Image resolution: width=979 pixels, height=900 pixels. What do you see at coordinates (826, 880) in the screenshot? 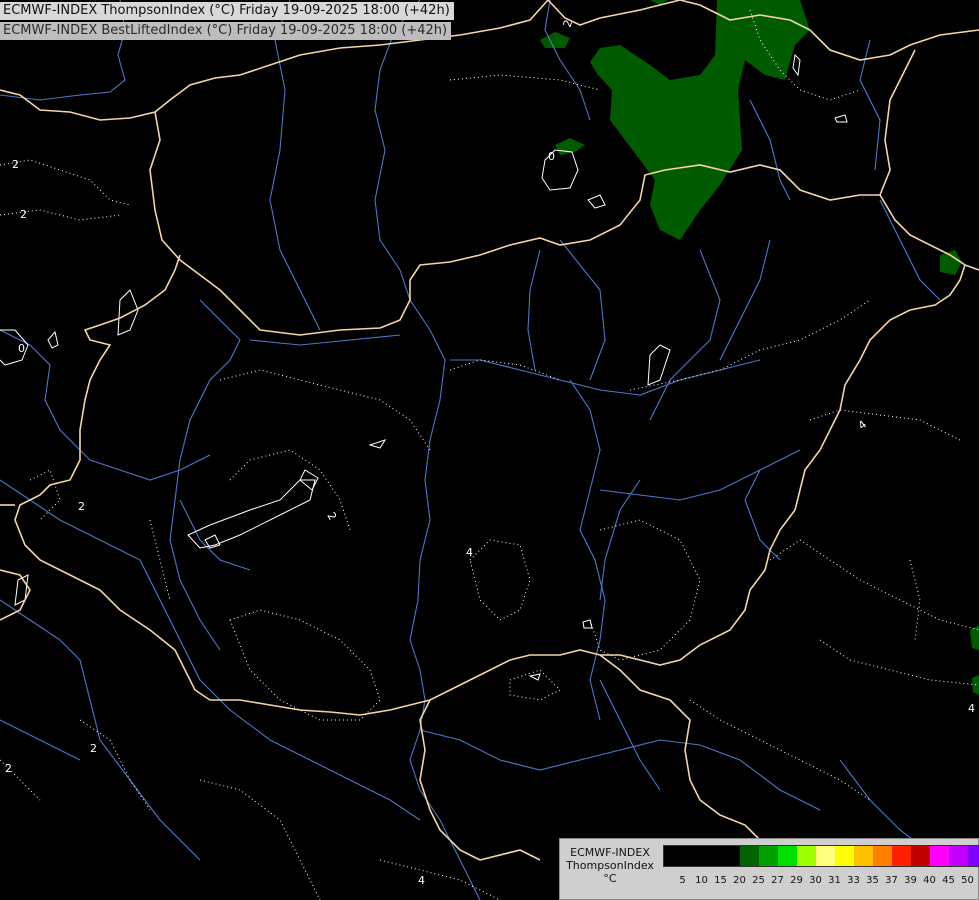
I see `legend-ticks: 51015202527293031333537394045505560` at bounding box center [826, 880].